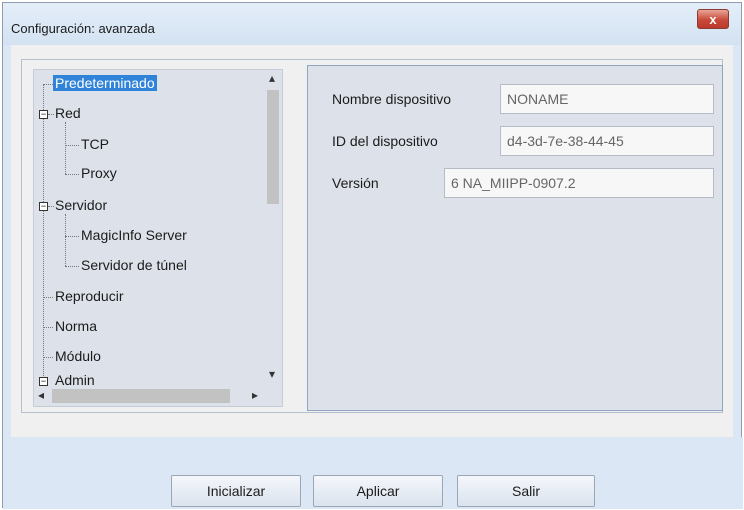 This screenshot has width=744, height=510. Describe the element at coordinates (105, 83) in the screenshot. I see `tree-item-predeterminado: Predeterminado` at that location.